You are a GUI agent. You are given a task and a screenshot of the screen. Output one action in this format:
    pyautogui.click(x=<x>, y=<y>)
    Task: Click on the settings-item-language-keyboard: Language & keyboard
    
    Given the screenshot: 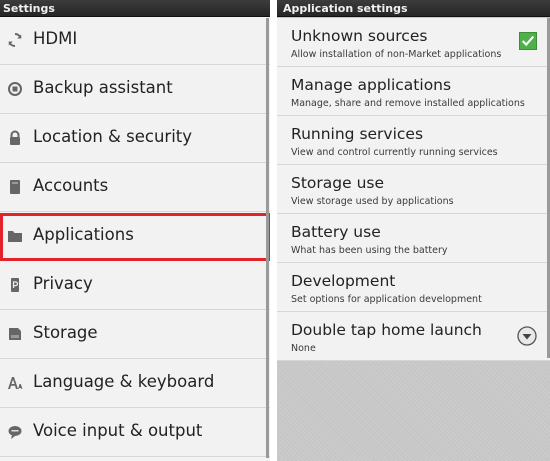 What is the action you would take?
    pyautogui.click(x=135, y=384)
    